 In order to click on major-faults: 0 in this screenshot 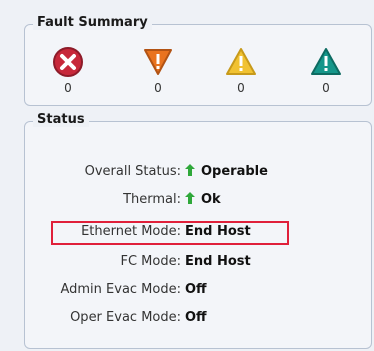, I will do `click(158, 70)`.